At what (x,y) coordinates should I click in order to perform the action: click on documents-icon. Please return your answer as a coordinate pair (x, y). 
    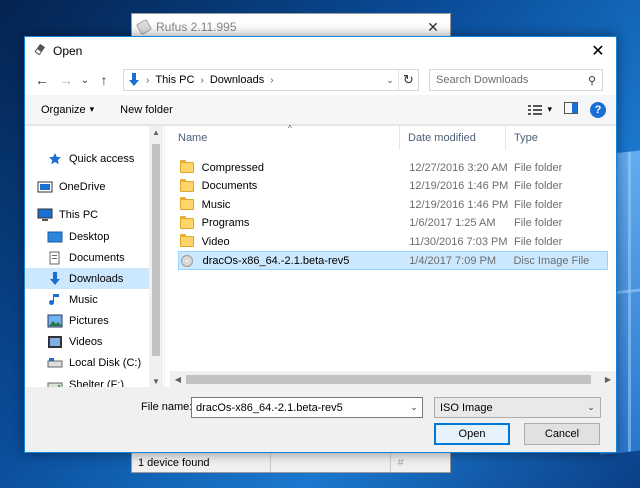
    Looking at the image, I should click on (55, 258).